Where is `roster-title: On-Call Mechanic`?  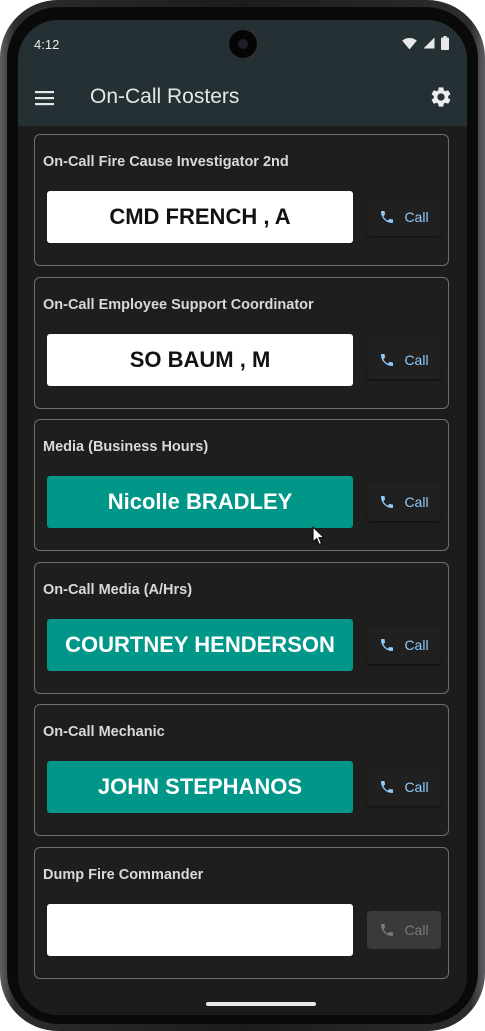 roster-title: On-Call Mechanic is located at coordinates (104, 732).